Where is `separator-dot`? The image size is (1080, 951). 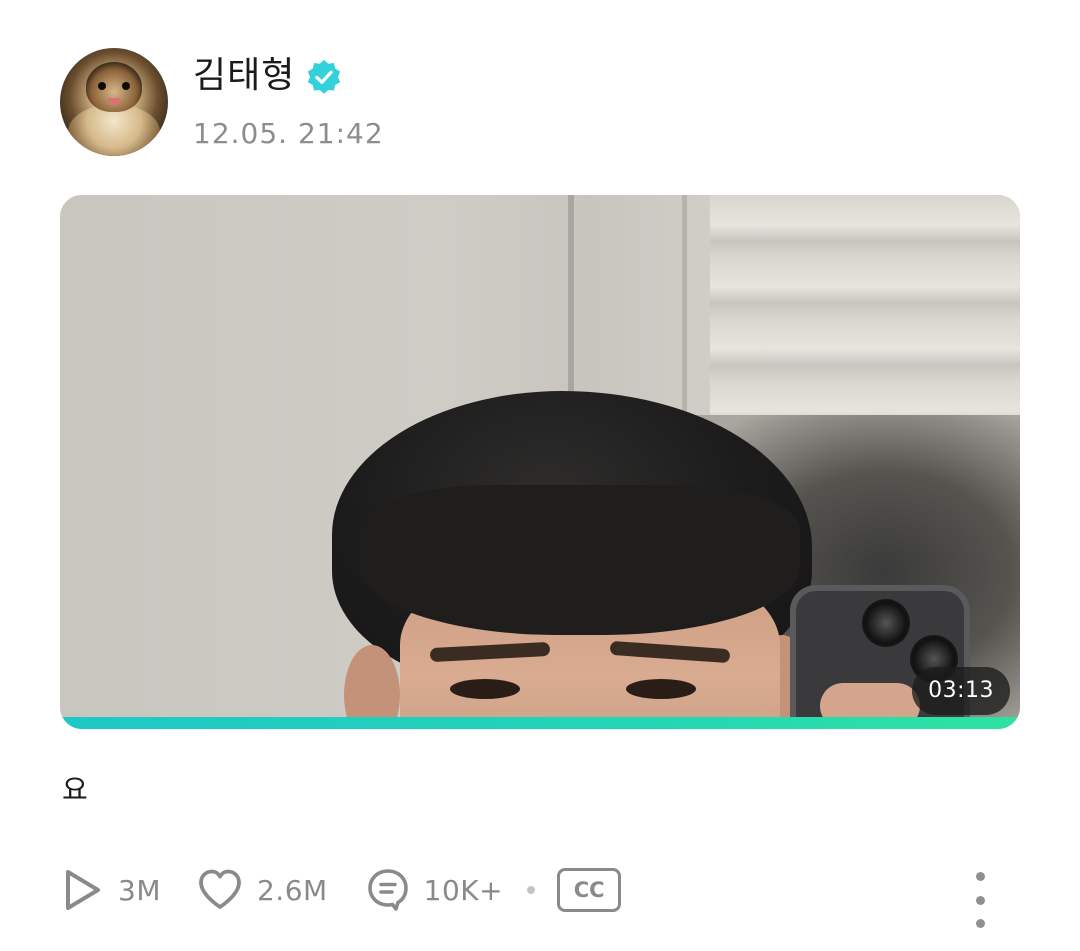 separator-dot is located at coordinates (531, 890).